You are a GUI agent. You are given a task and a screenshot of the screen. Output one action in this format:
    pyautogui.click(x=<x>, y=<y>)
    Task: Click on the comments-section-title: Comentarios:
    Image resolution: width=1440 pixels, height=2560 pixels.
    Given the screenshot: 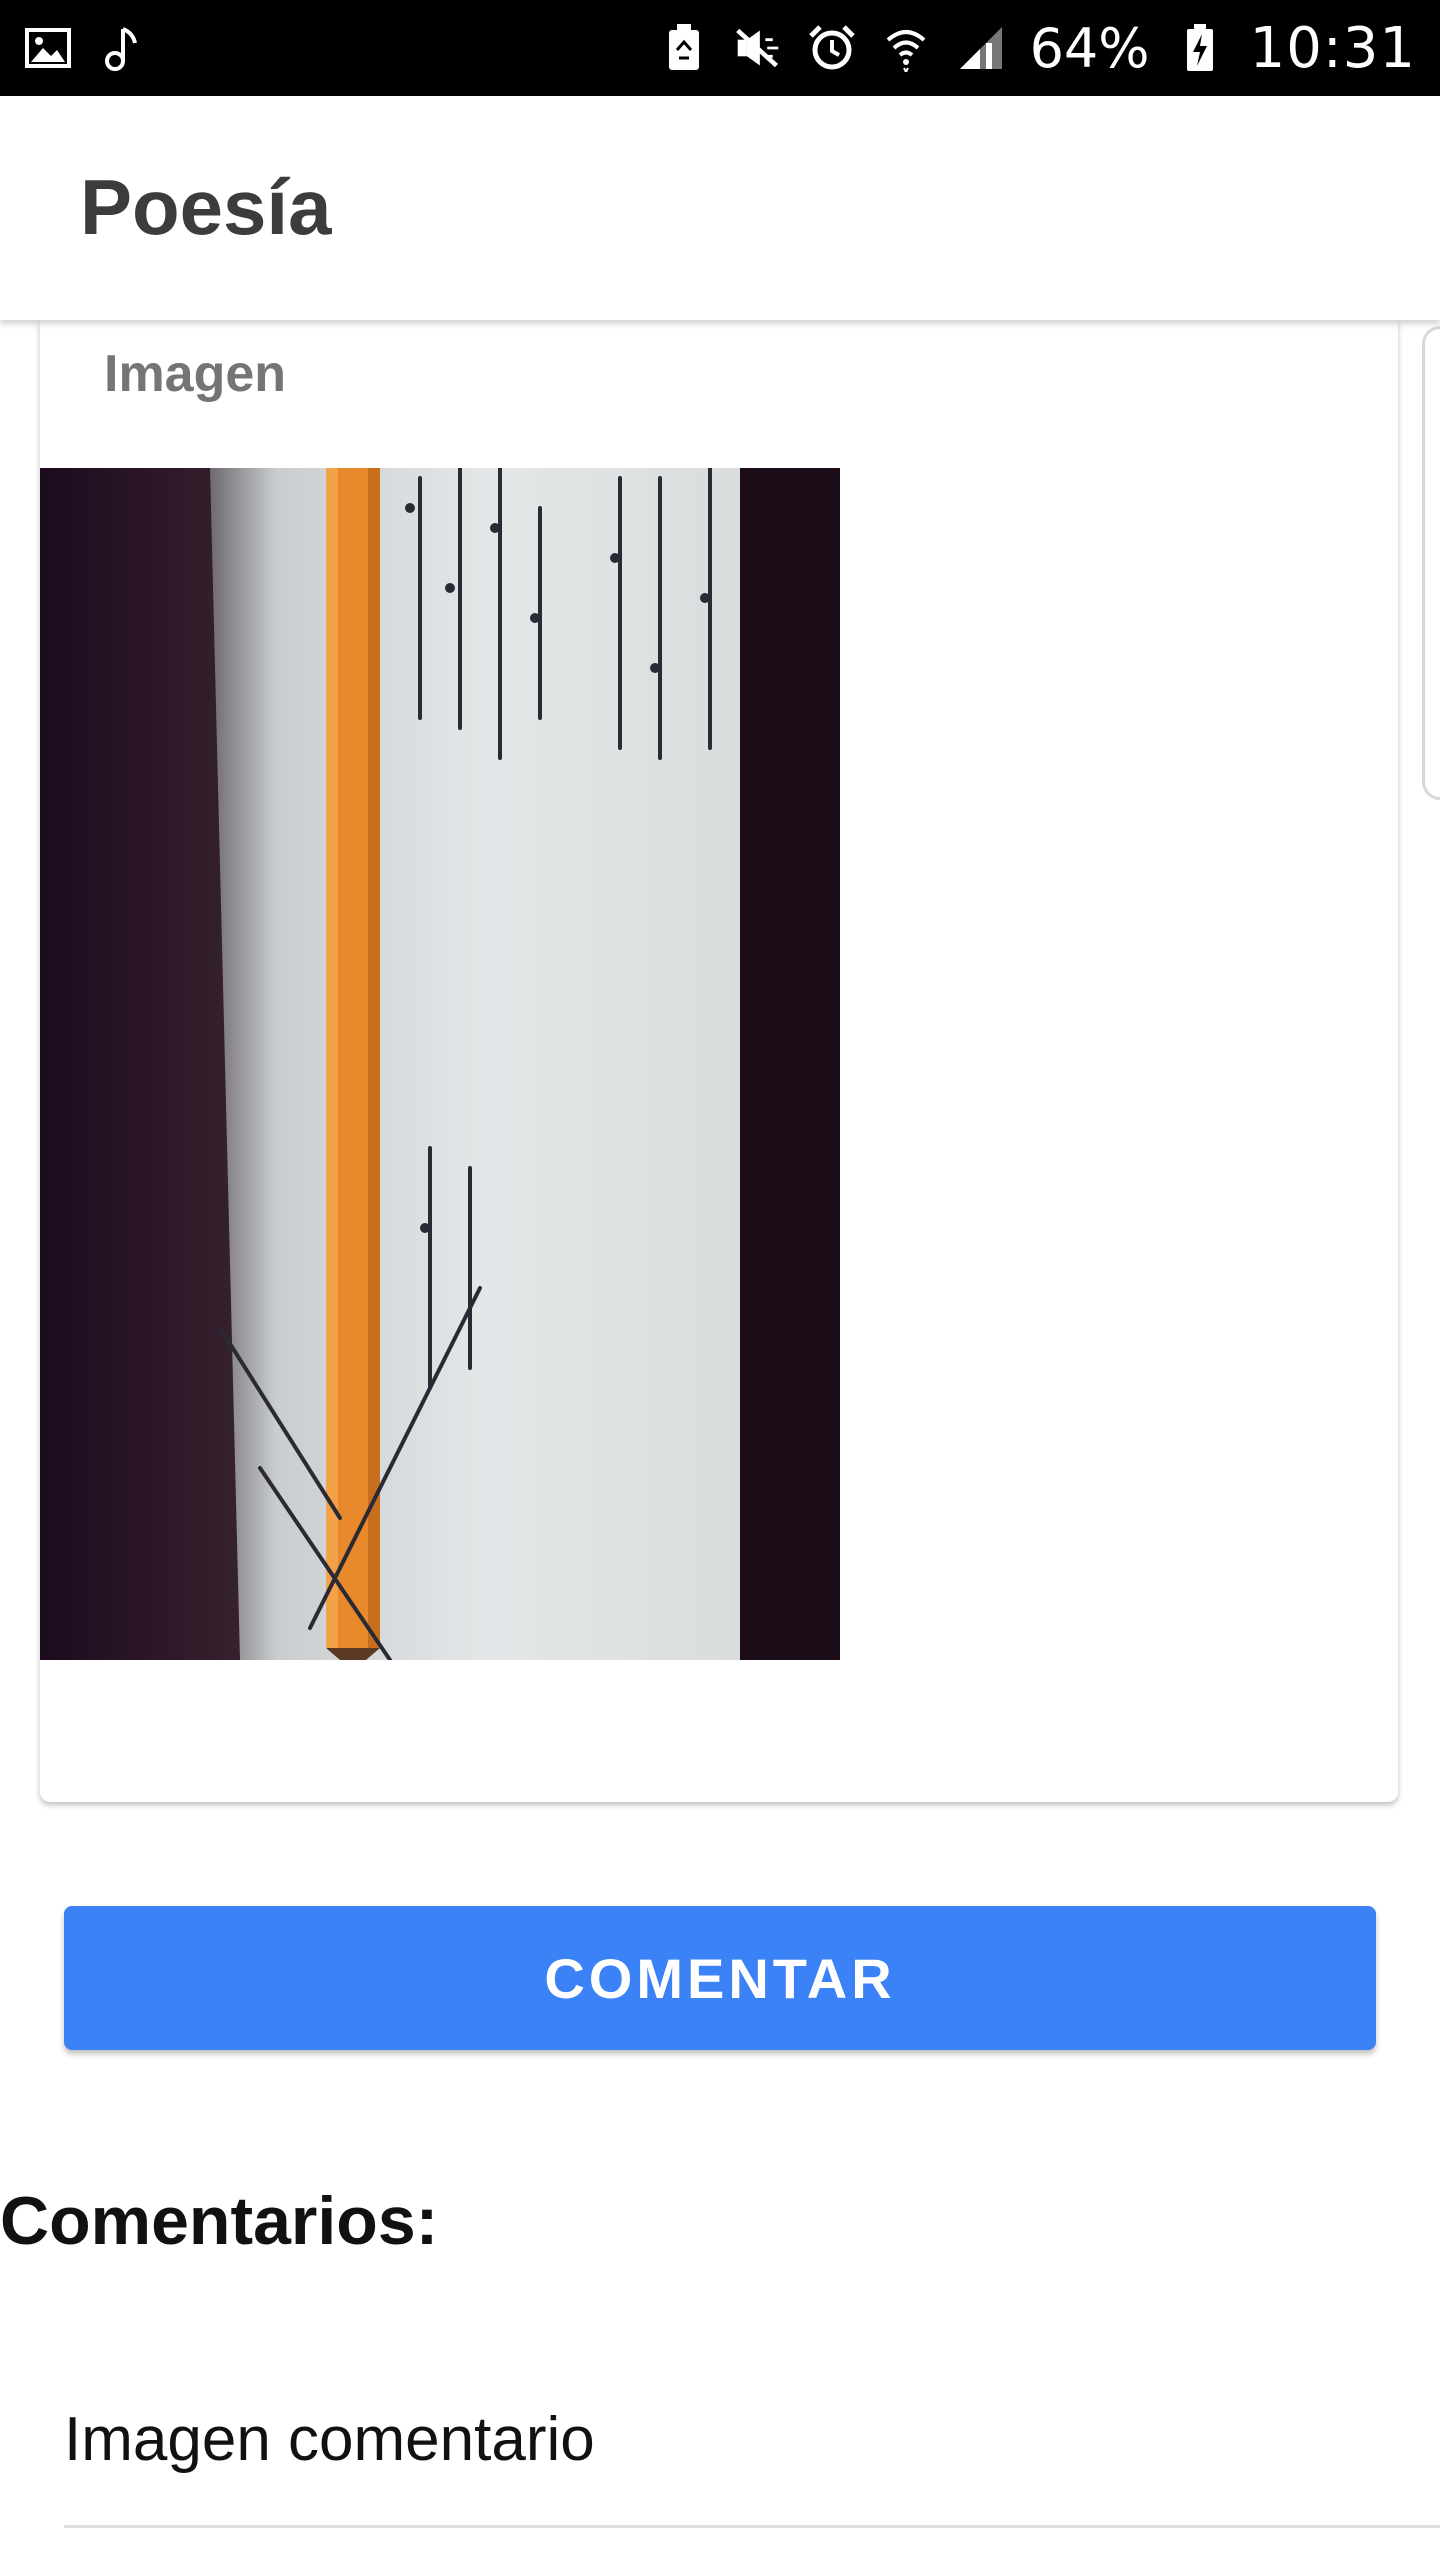 What is the action you would take?
    pyautogui.click(x=219, y=2221)
    